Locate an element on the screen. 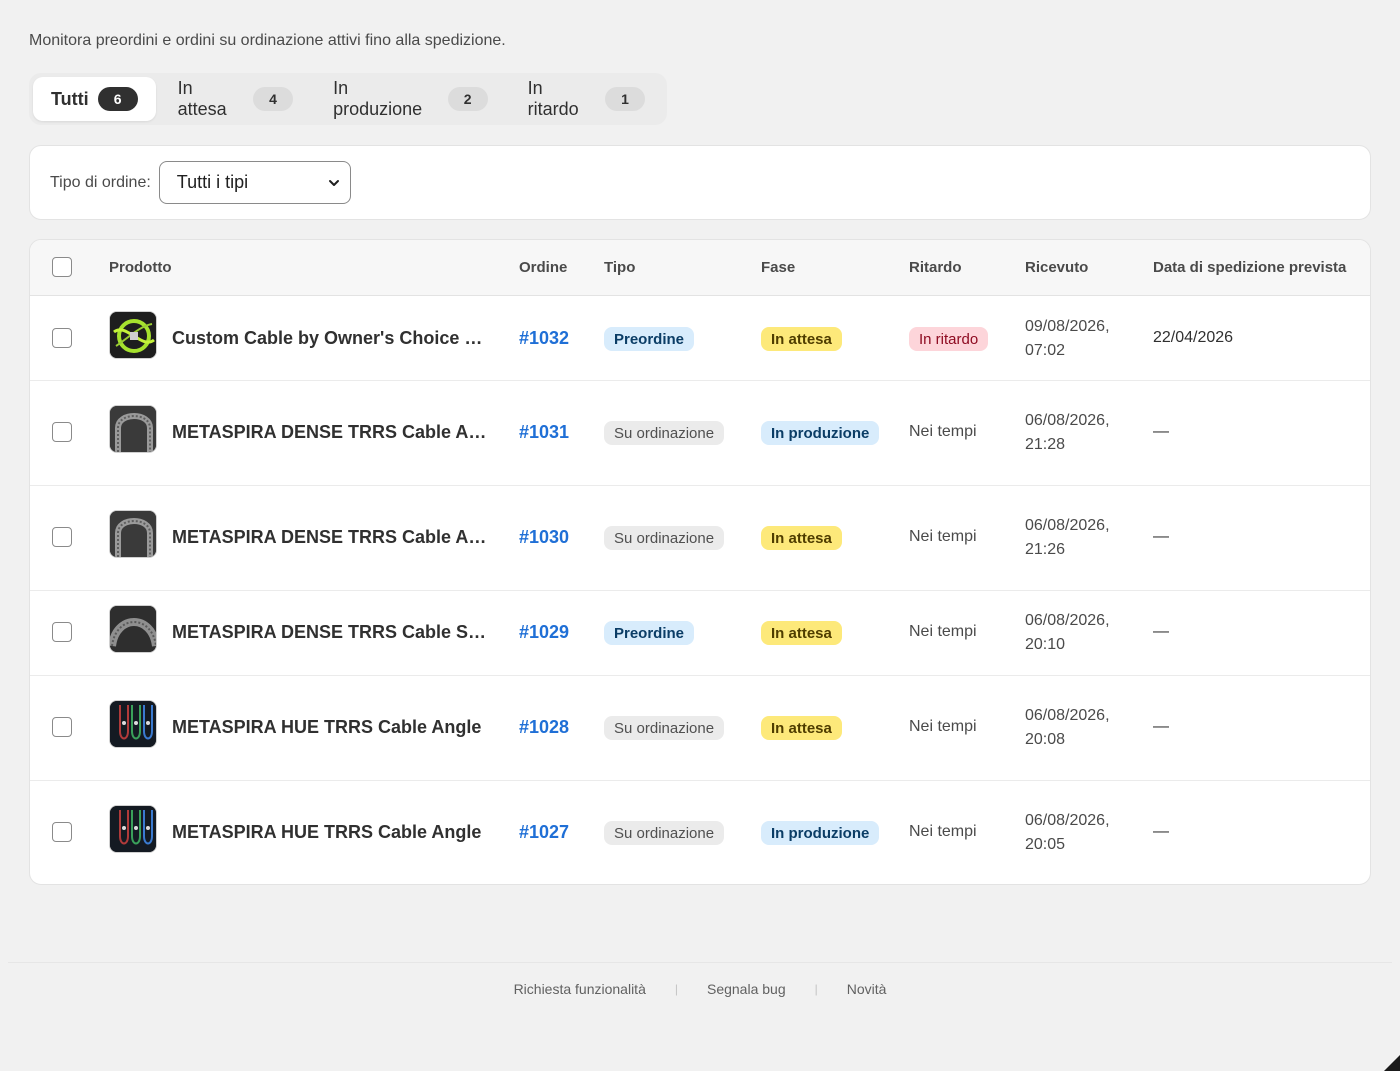 The width and height of the screenshot is (1400, 1071). received-datetime: 09/08/2026, 07:02 is located at coordinates (1067, 339).